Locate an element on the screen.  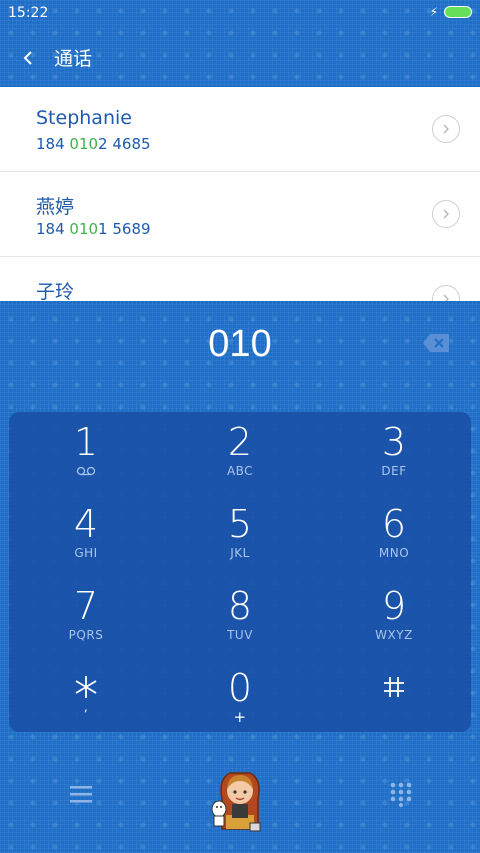
hash-icon is located at coordinates (394, 687).